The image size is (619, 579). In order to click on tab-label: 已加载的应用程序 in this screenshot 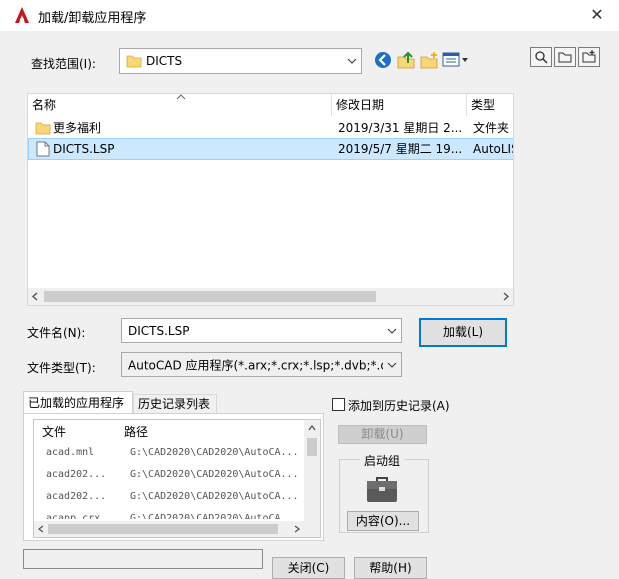, I will do `click(76, 403)`.